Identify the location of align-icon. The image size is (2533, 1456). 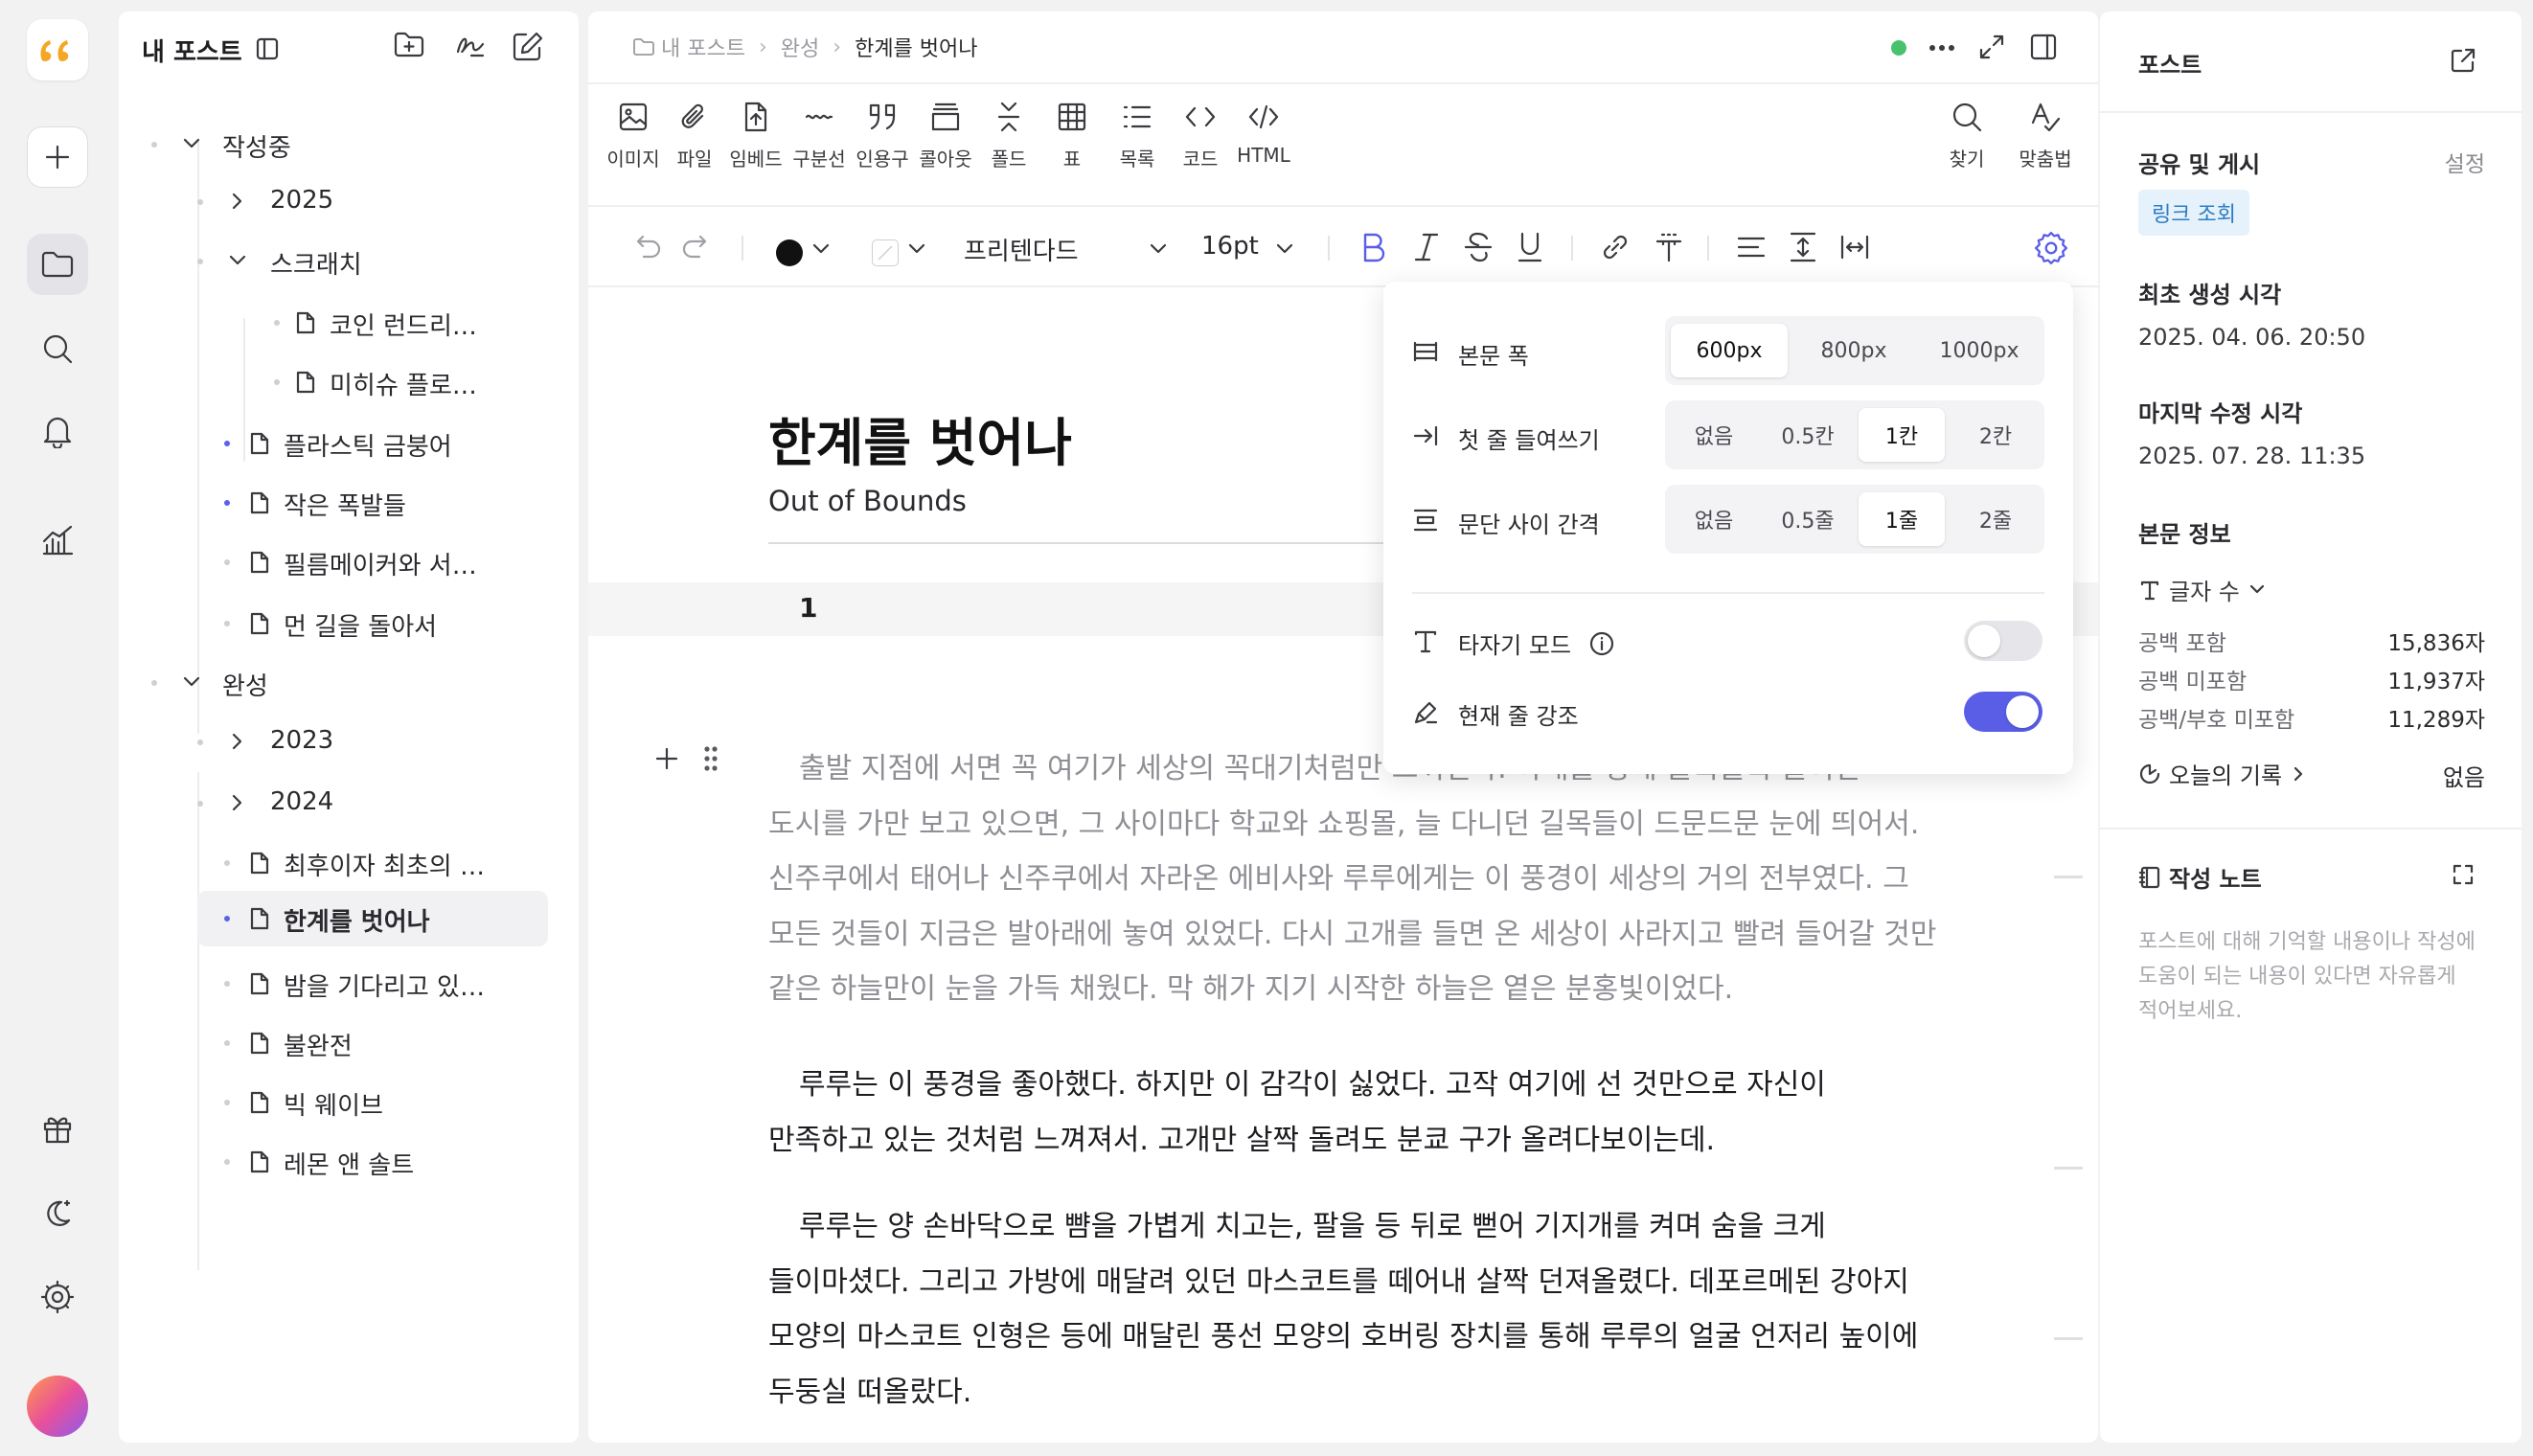
(1751, 247).